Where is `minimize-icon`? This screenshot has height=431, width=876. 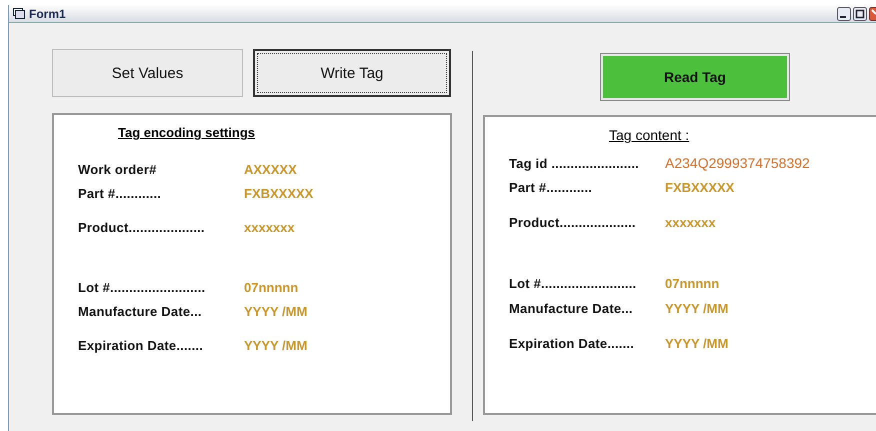 minimize-icon is located at coordinates (844, 13).